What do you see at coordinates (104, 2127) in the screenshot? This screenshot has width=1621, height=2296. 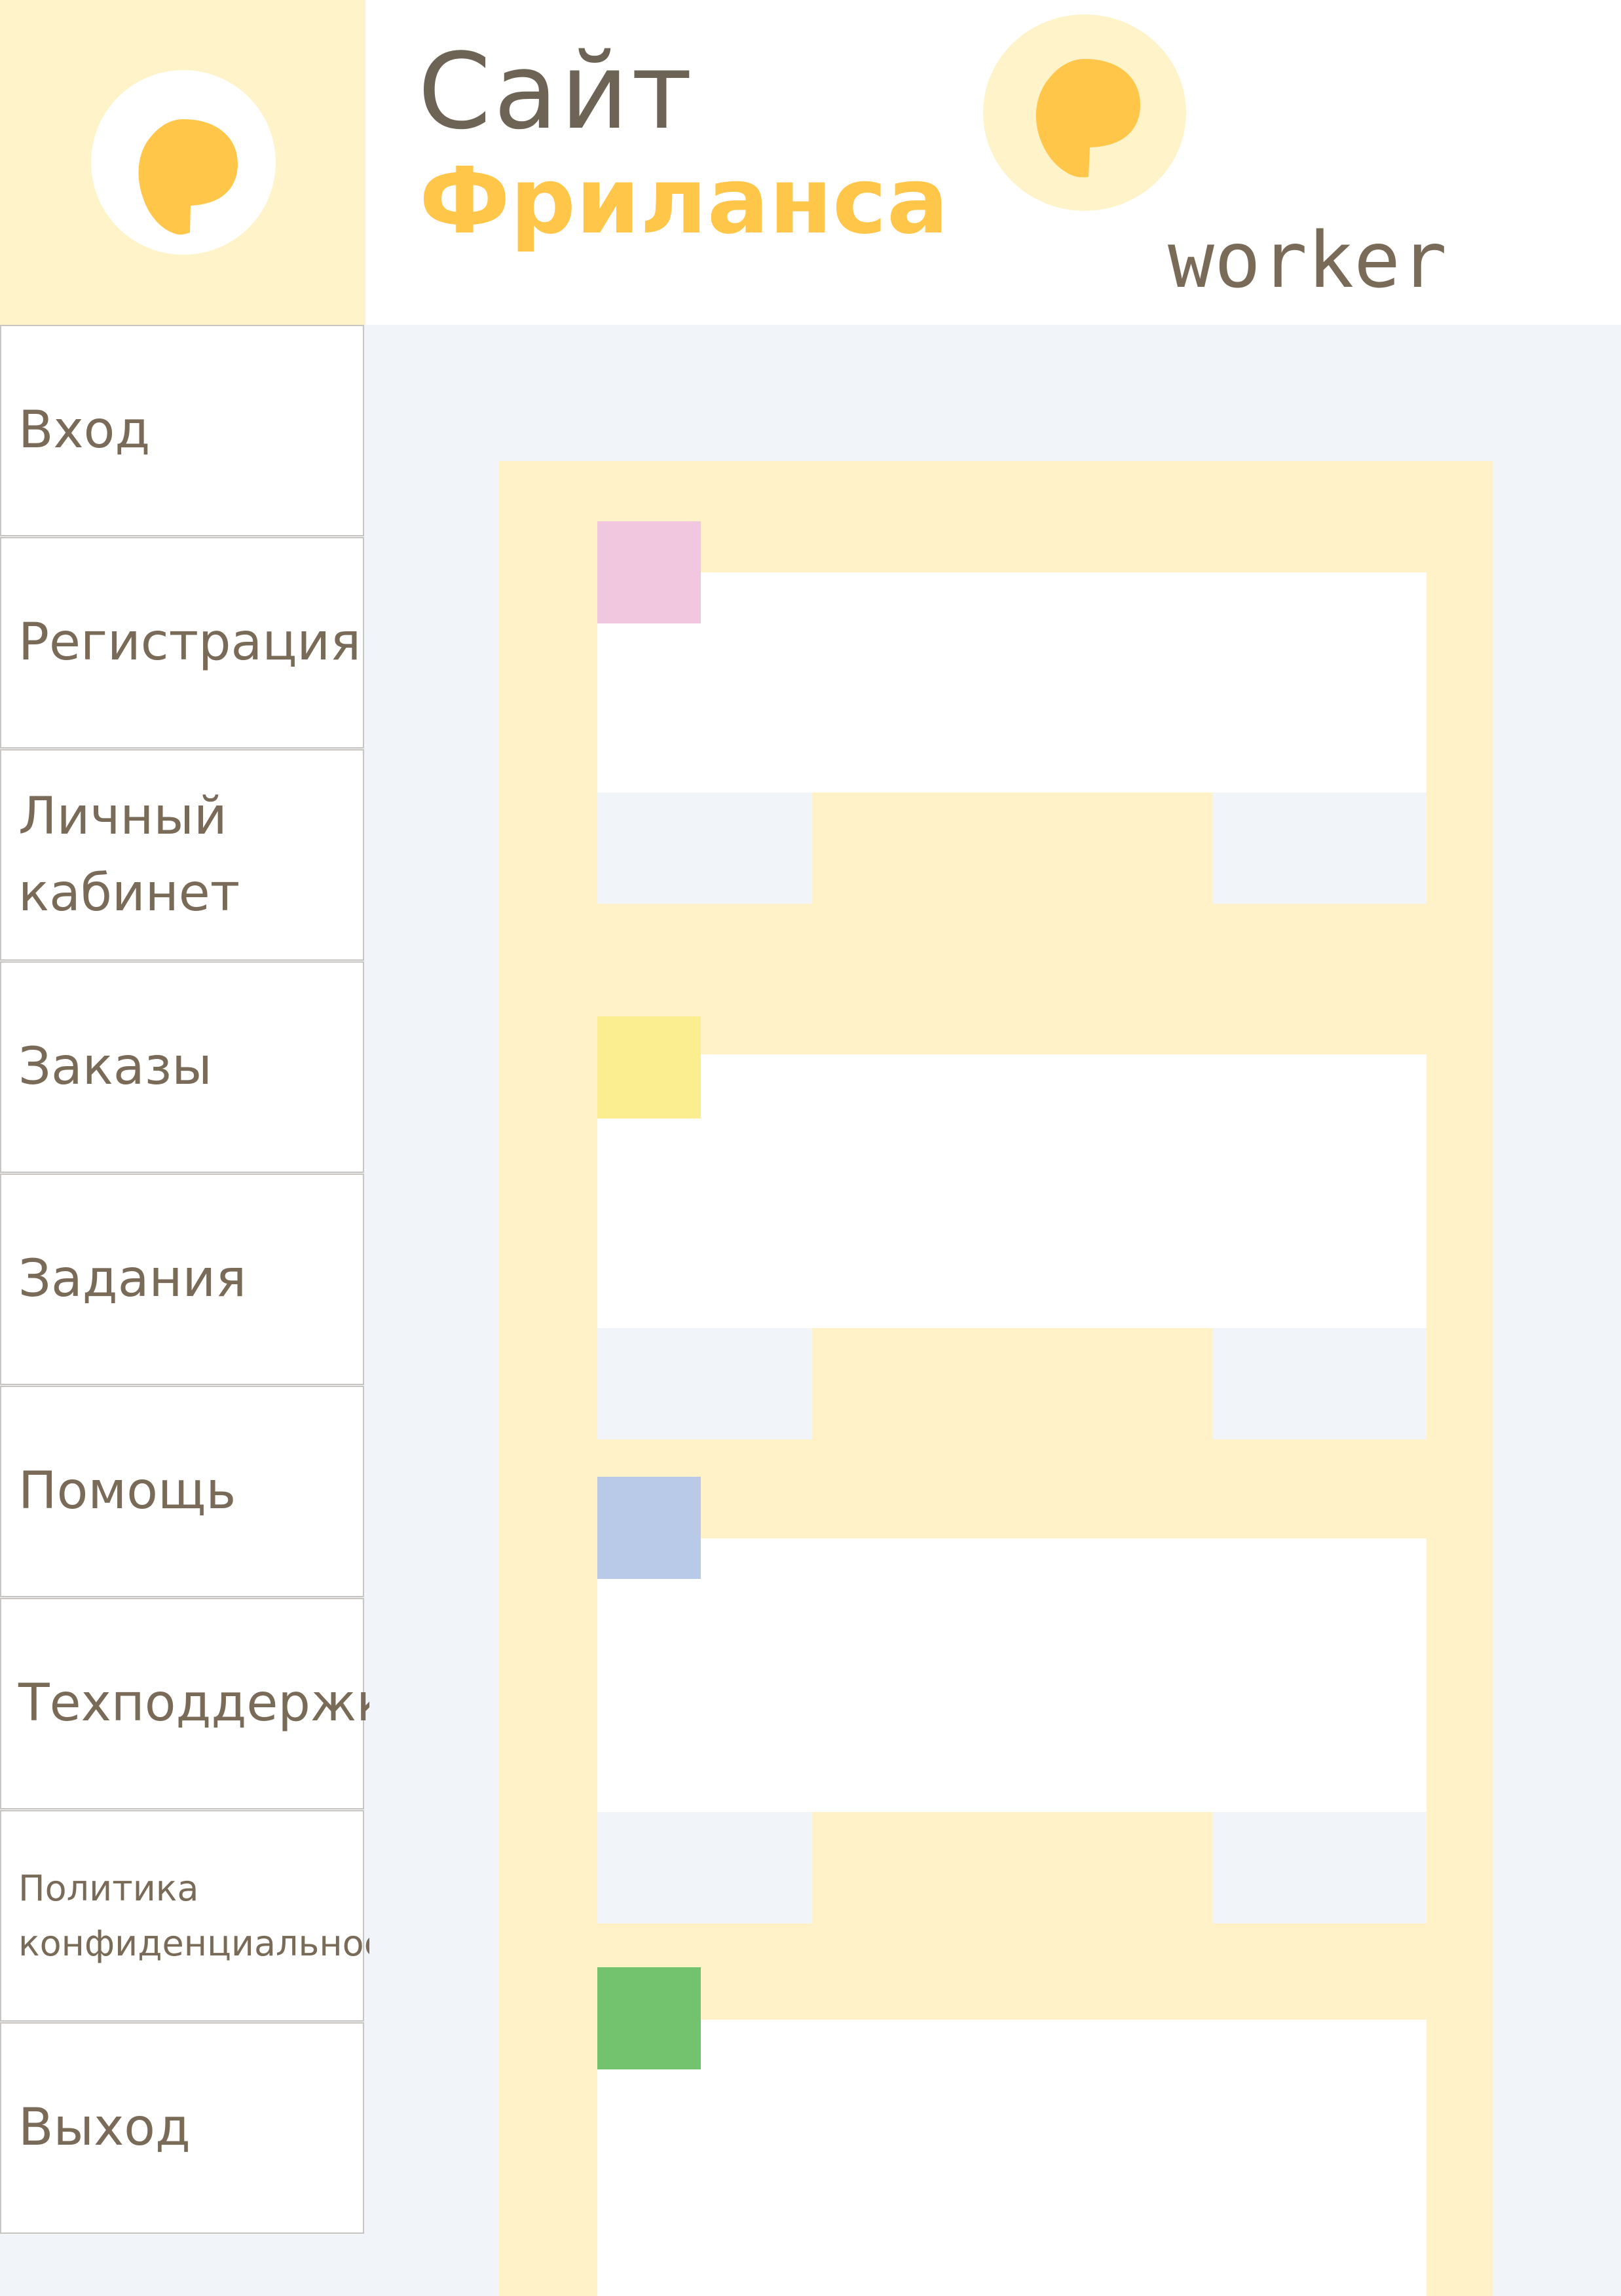 I see `sidebar-item-label: Выход` at bounding box center [104, 2127].